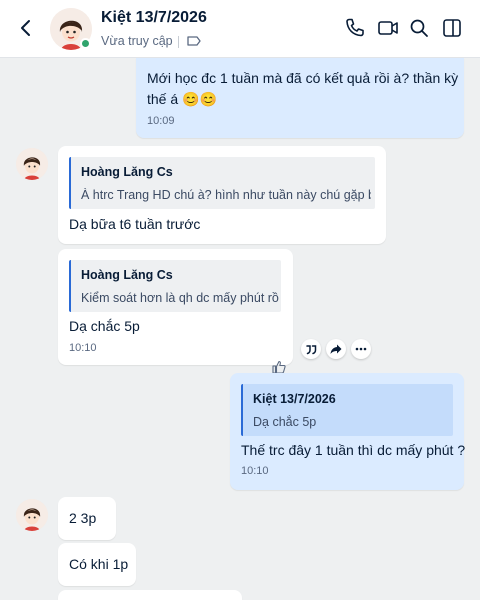 The width and height of the screenshot is (480, 600). I want to click on message-text: Thế trc đây 1 tuần thì dc mấy phút ?, so click(353, 450).